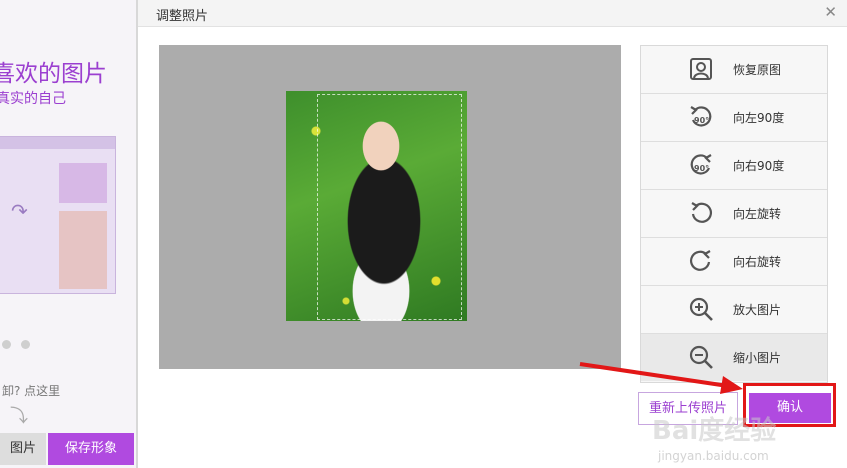  I want to click on dialog-header: 调整照片 ✕, so click(492, 13).